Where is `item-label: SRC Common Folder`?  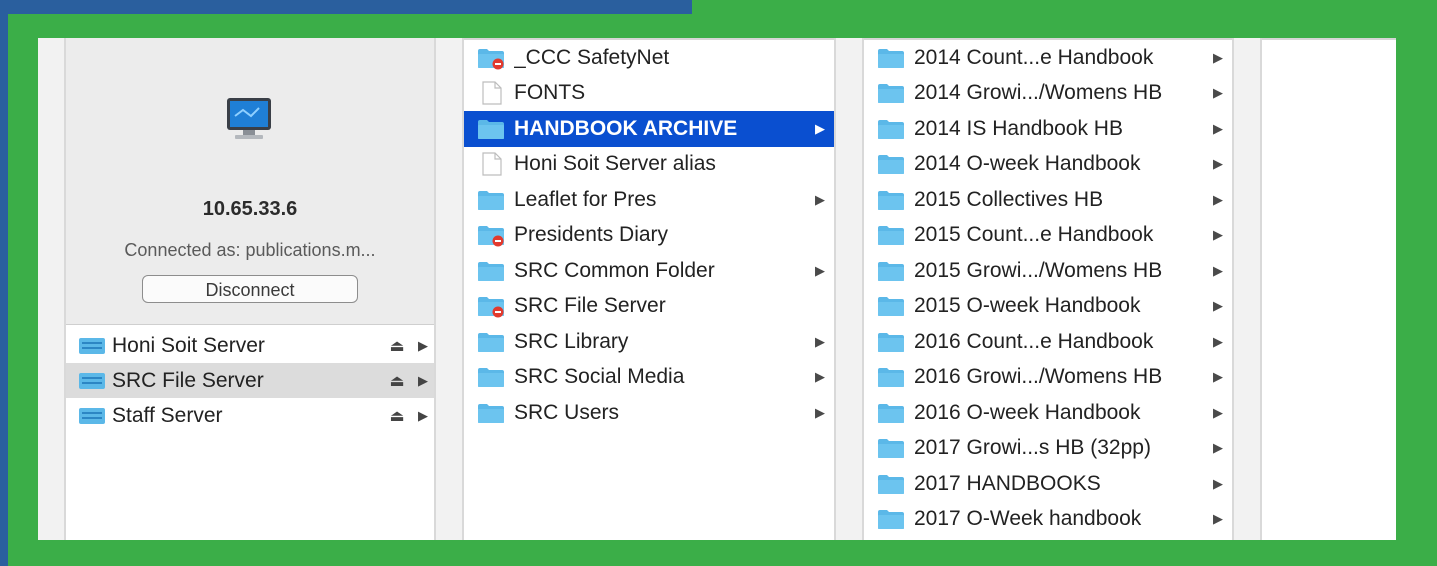
item-label: SRC Common Folder is located at coordinates (614, 270).